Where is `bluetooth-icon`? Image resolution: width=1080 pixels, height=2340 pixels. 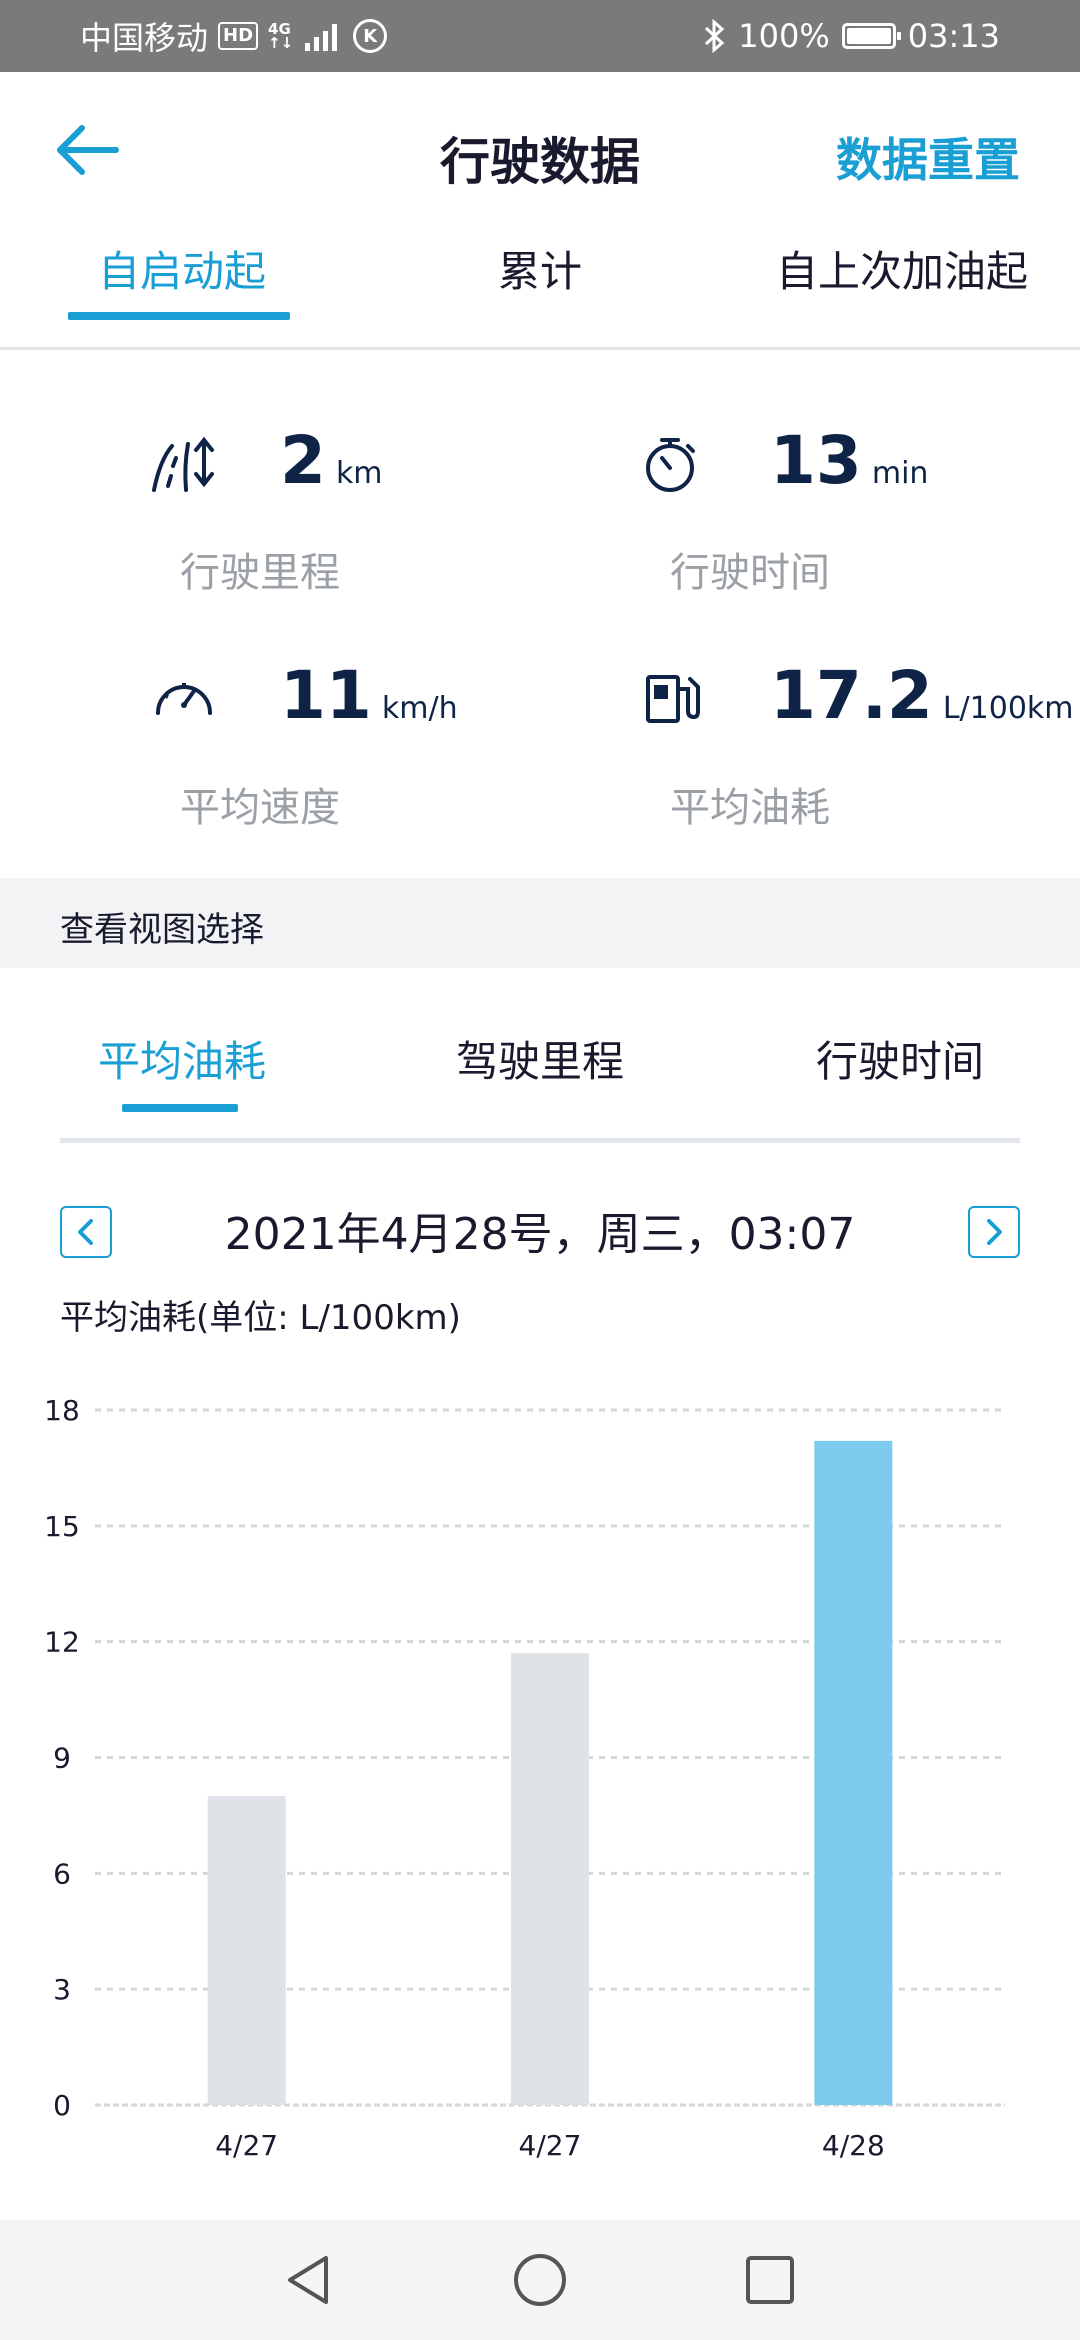 bluetooth-icon is located at coordinates (715, 36).